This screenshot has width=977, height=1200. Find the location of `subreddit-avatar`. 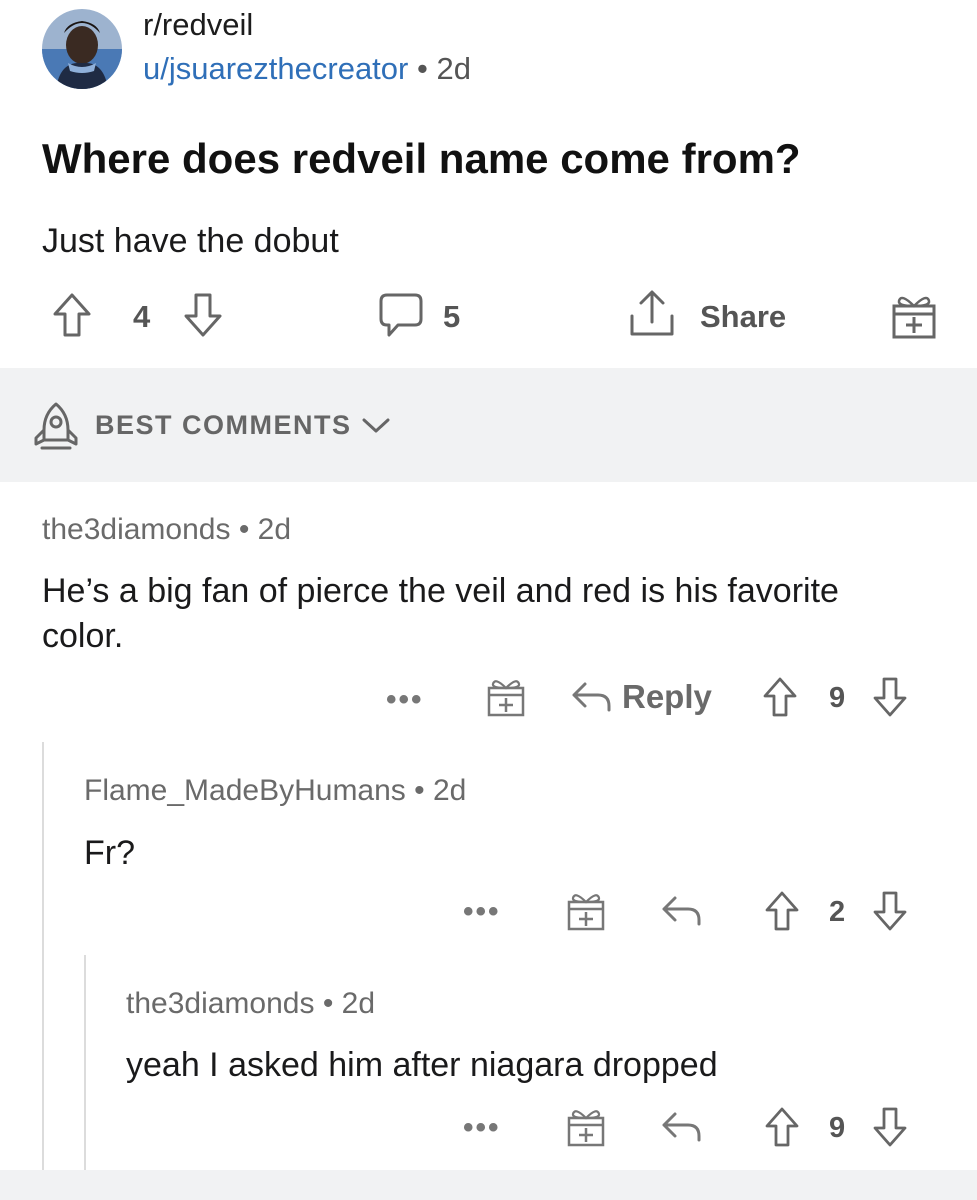

subreddit-avatar is located at coordinates (82, 49).